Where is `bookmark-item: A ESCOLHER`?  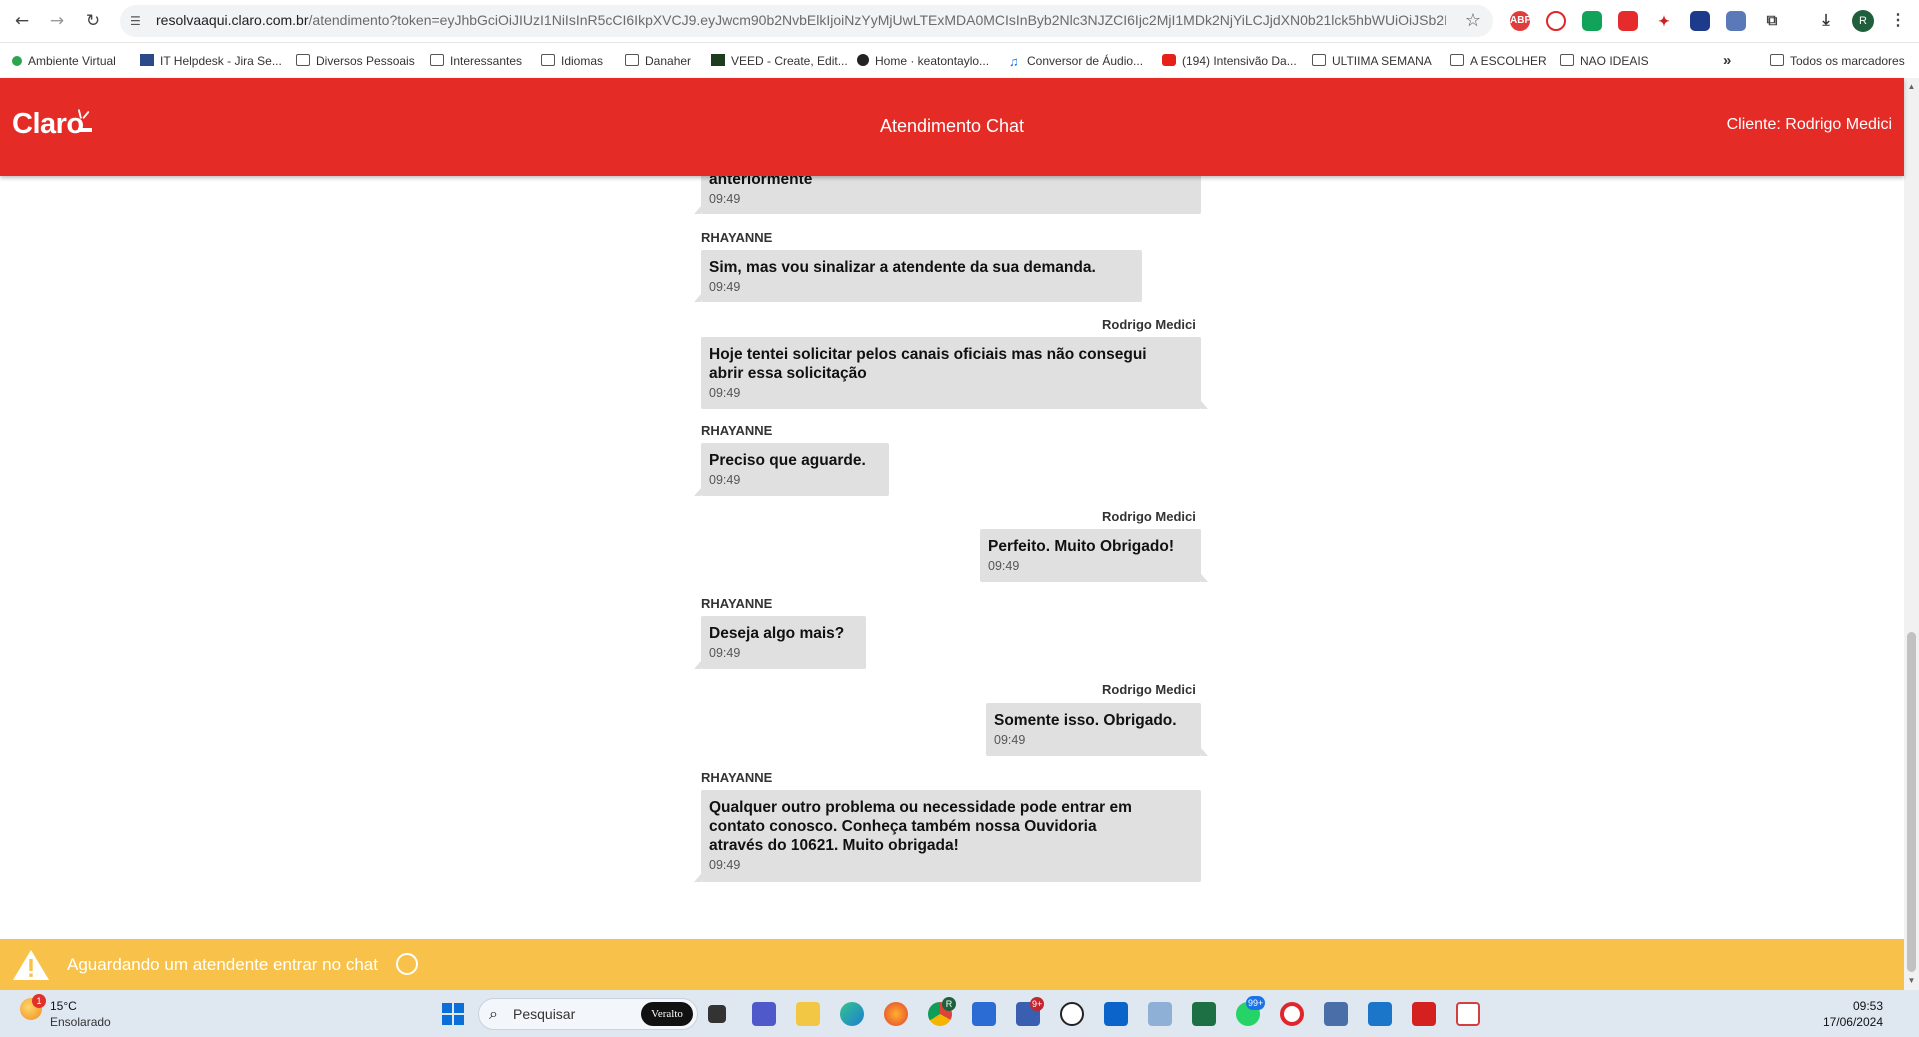 bookmark-item: A ESCOLHER is located at coordinates (1498, 61).